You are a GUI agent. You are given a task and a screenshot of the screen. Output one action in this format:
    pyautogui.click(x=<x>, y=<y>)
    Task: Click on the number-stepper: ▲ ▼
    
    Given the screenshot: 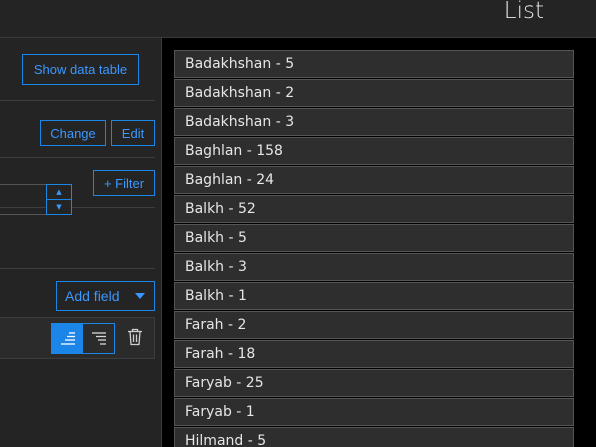 What is the action you would take?
    pyautogui.click(x=59, y=199)
    